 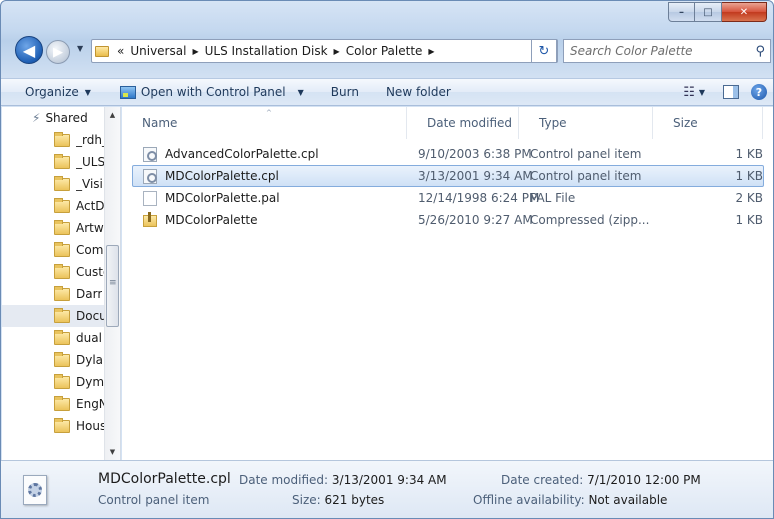 I want to click on nav-item-label: Darr, so click(x=89, y=294).